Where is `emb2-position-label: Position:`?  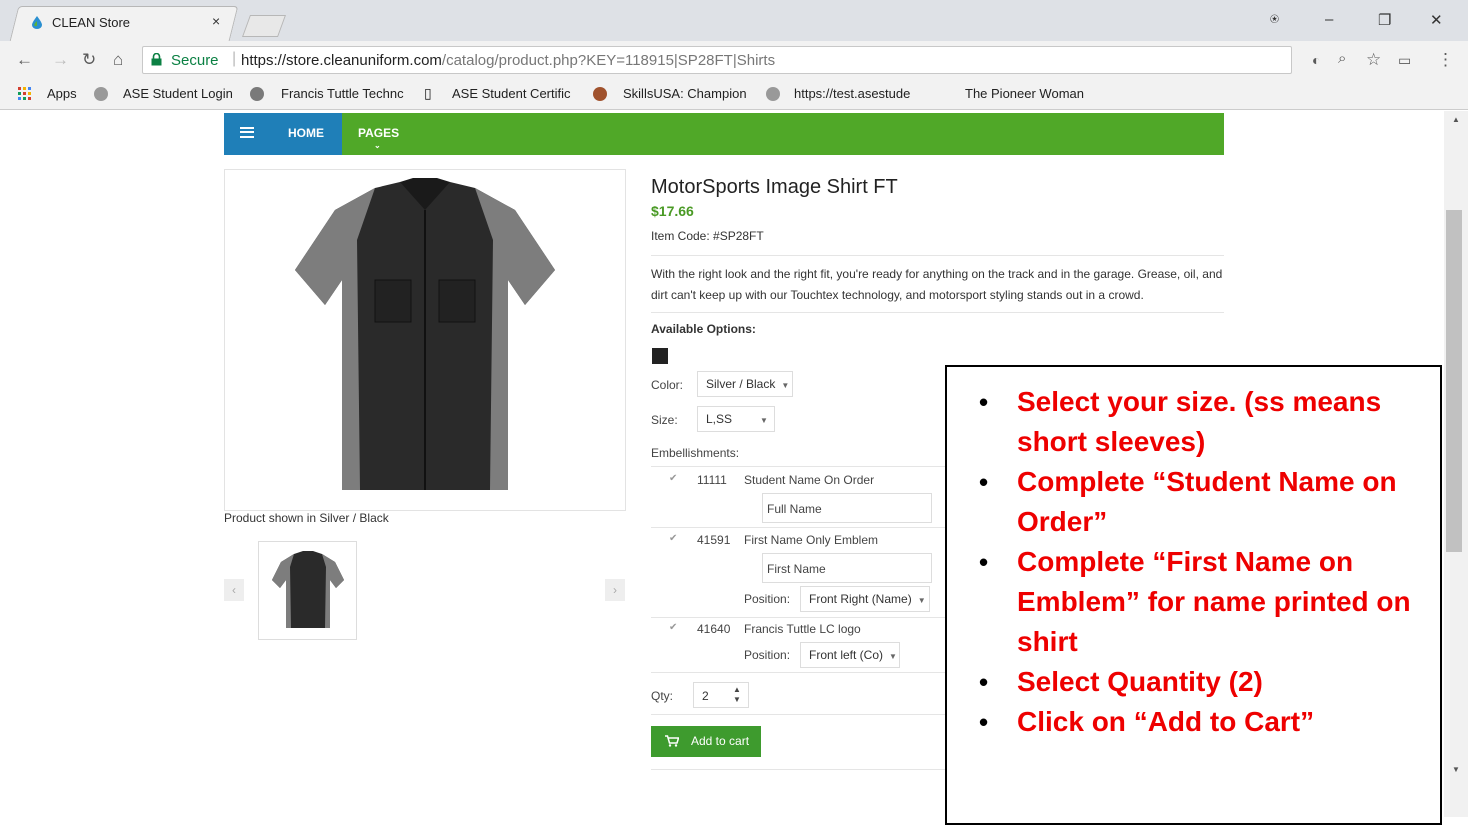 emb2-position-label: Position: is located at coordinates (767, 599).